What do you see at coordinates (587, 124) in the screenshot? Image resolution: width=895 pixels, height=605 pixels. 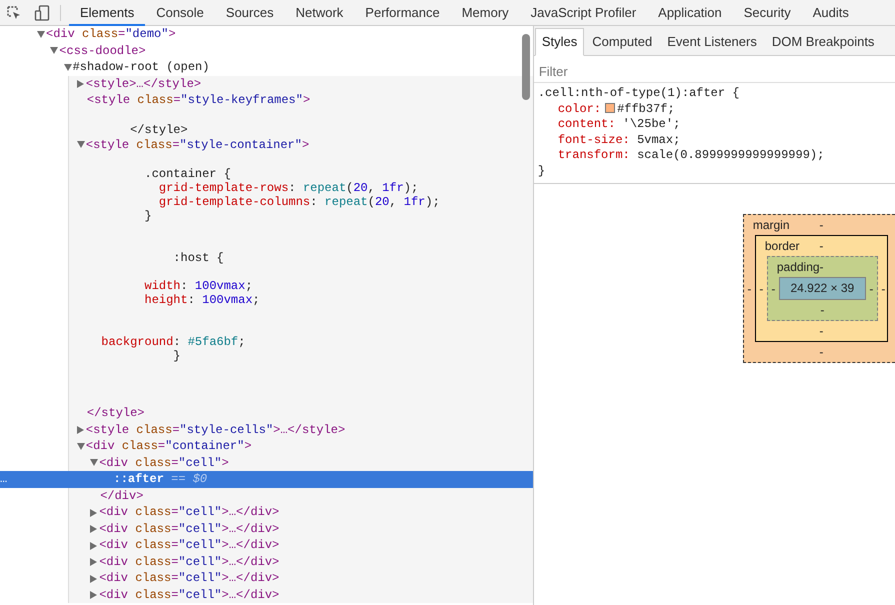 I see `css-property: content:` at bounding box center [587, 124].